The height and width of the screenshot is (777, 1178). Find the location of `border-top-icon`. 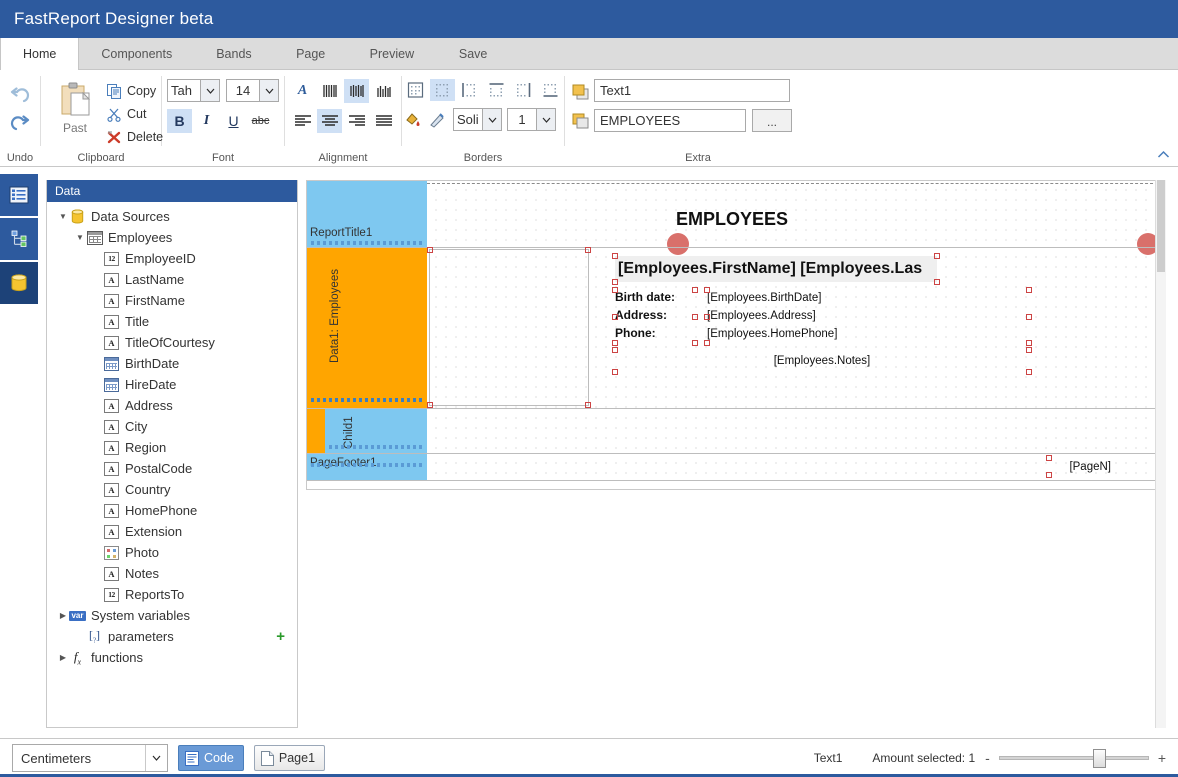

border-top-icon is located at coordinates (496, 90).